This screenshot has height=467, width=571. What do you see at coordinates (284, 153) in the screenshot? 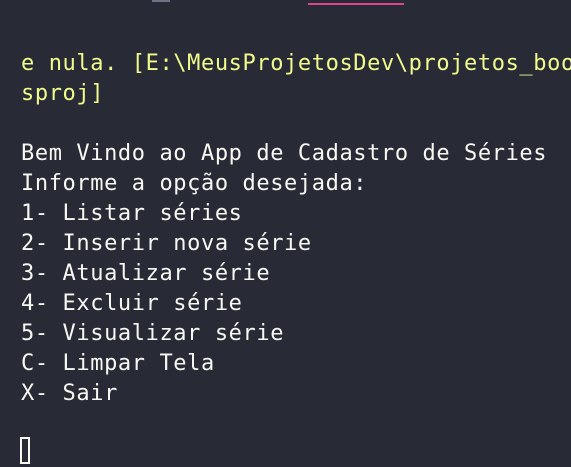
I see `welcome-text: Bem Vindo ao App de Cadastro de Séries` at bounding box center [284, 153].